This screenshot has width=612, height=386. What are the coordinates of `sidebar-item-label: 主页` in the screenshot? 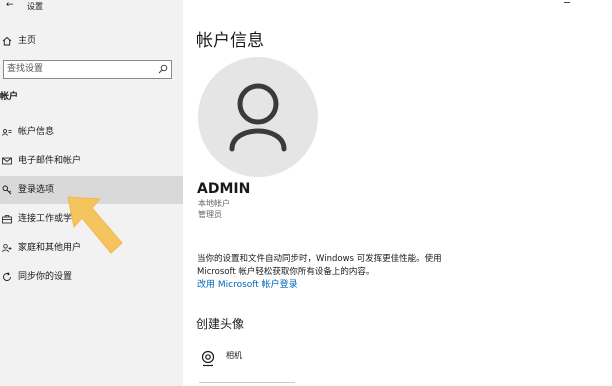 It's located at (27, 41).